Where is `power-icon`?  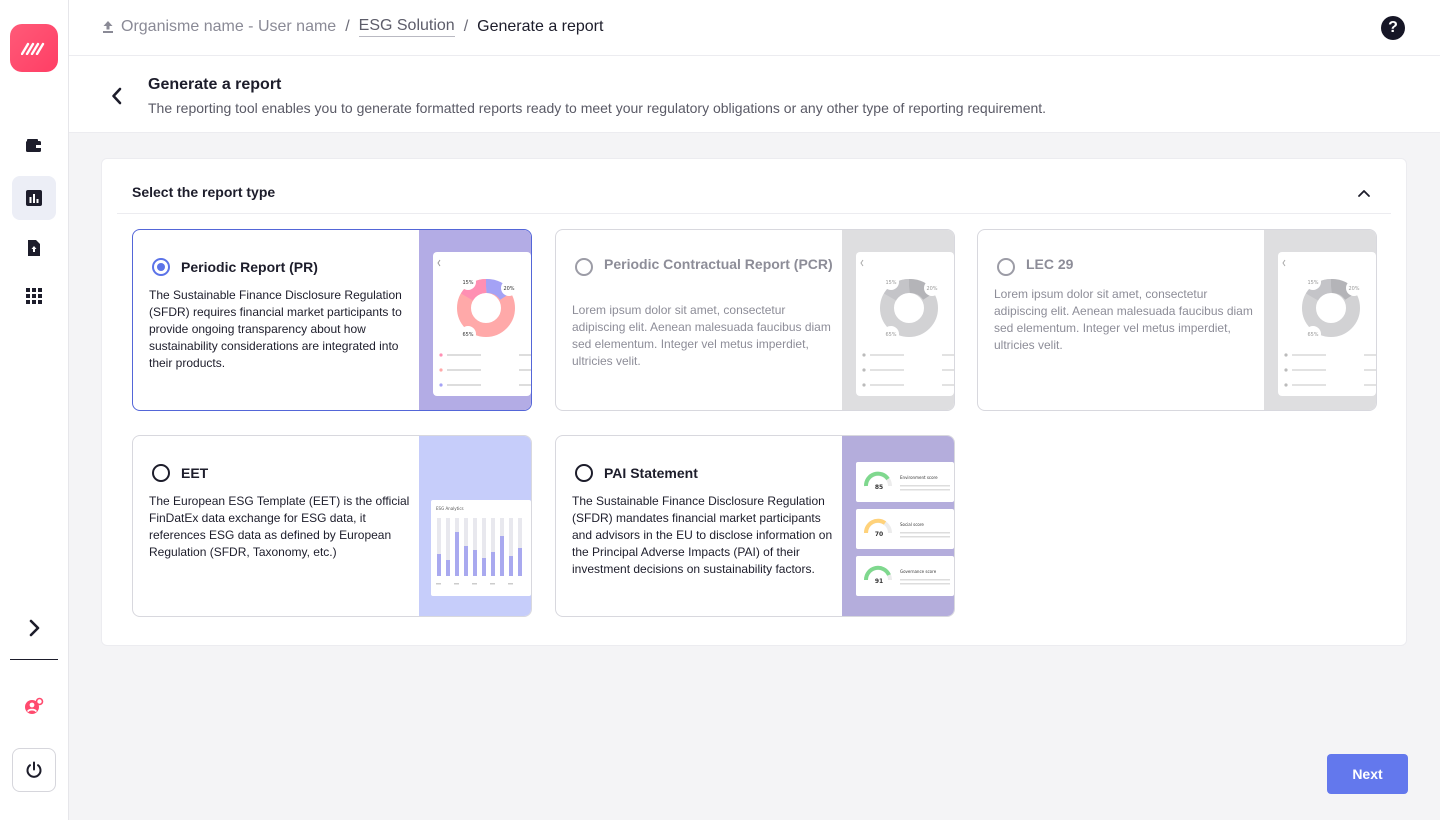
power-icon is located at coordinates (34, 769).